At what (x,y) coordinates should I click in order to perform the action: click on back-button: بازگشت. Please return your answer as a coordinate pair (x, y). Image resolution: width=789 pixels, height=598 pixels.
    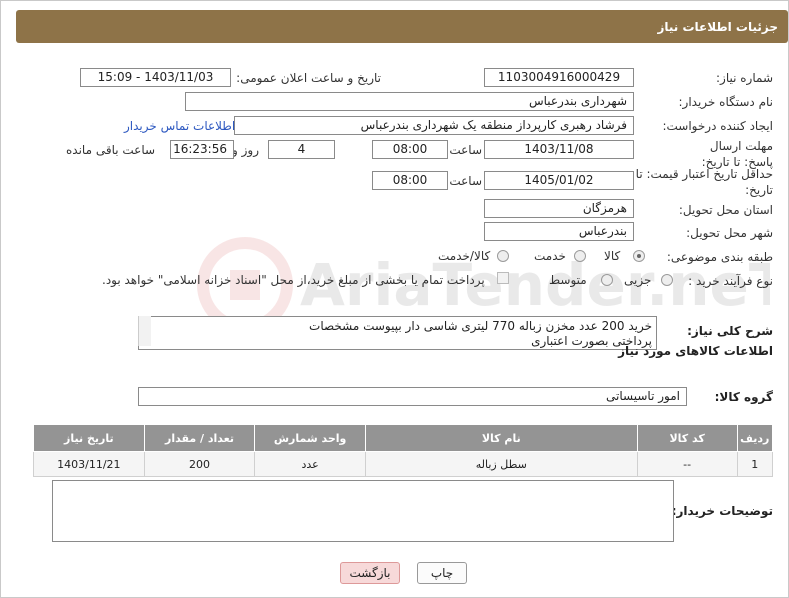
    Looking at the image, I should click on (370, 573).